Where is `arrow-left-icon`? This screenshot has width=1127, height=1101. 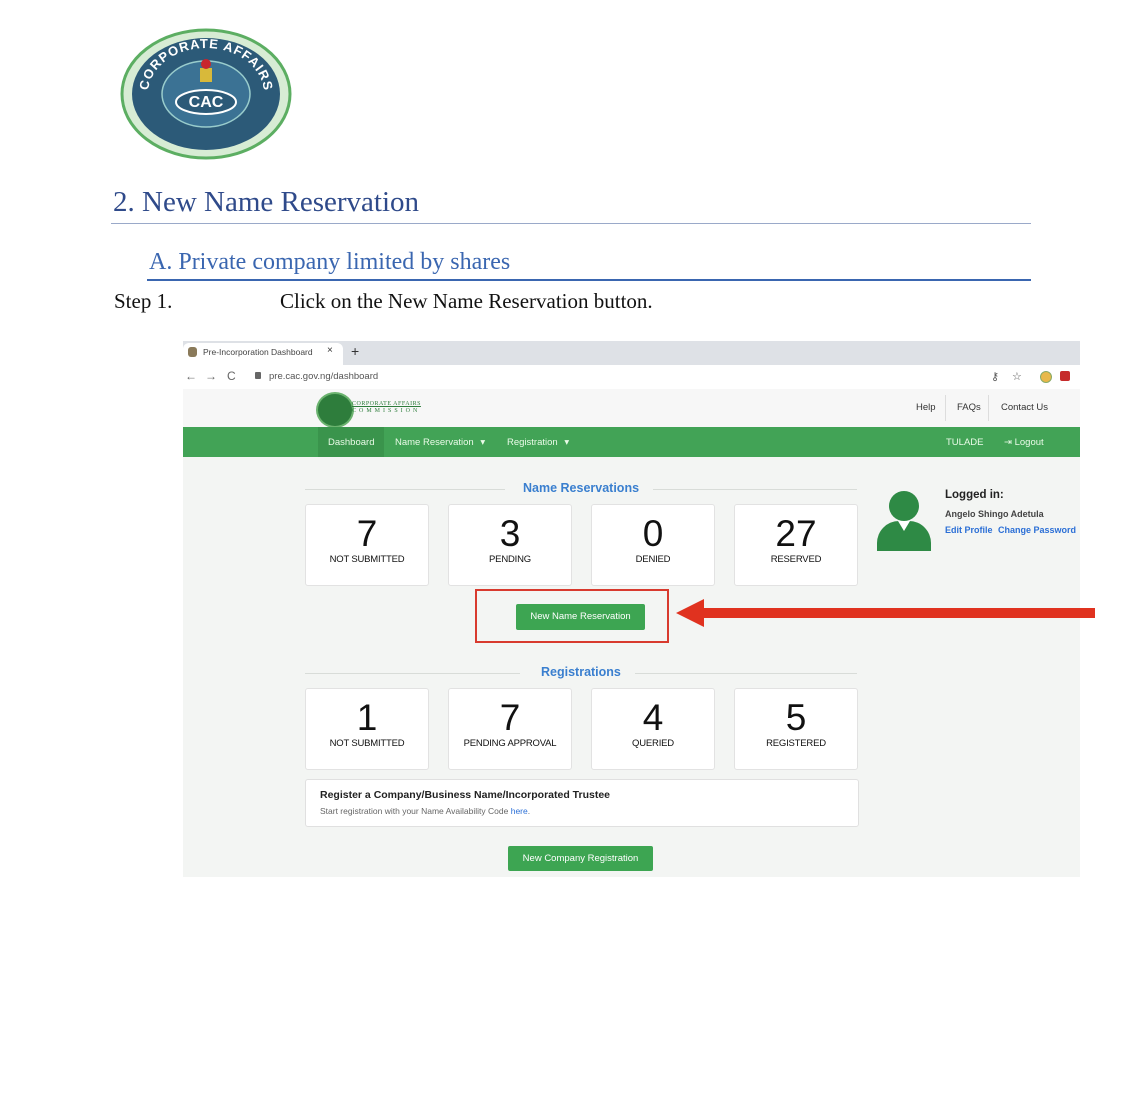 arrow-left-icon is located at coordinates (690, 613).